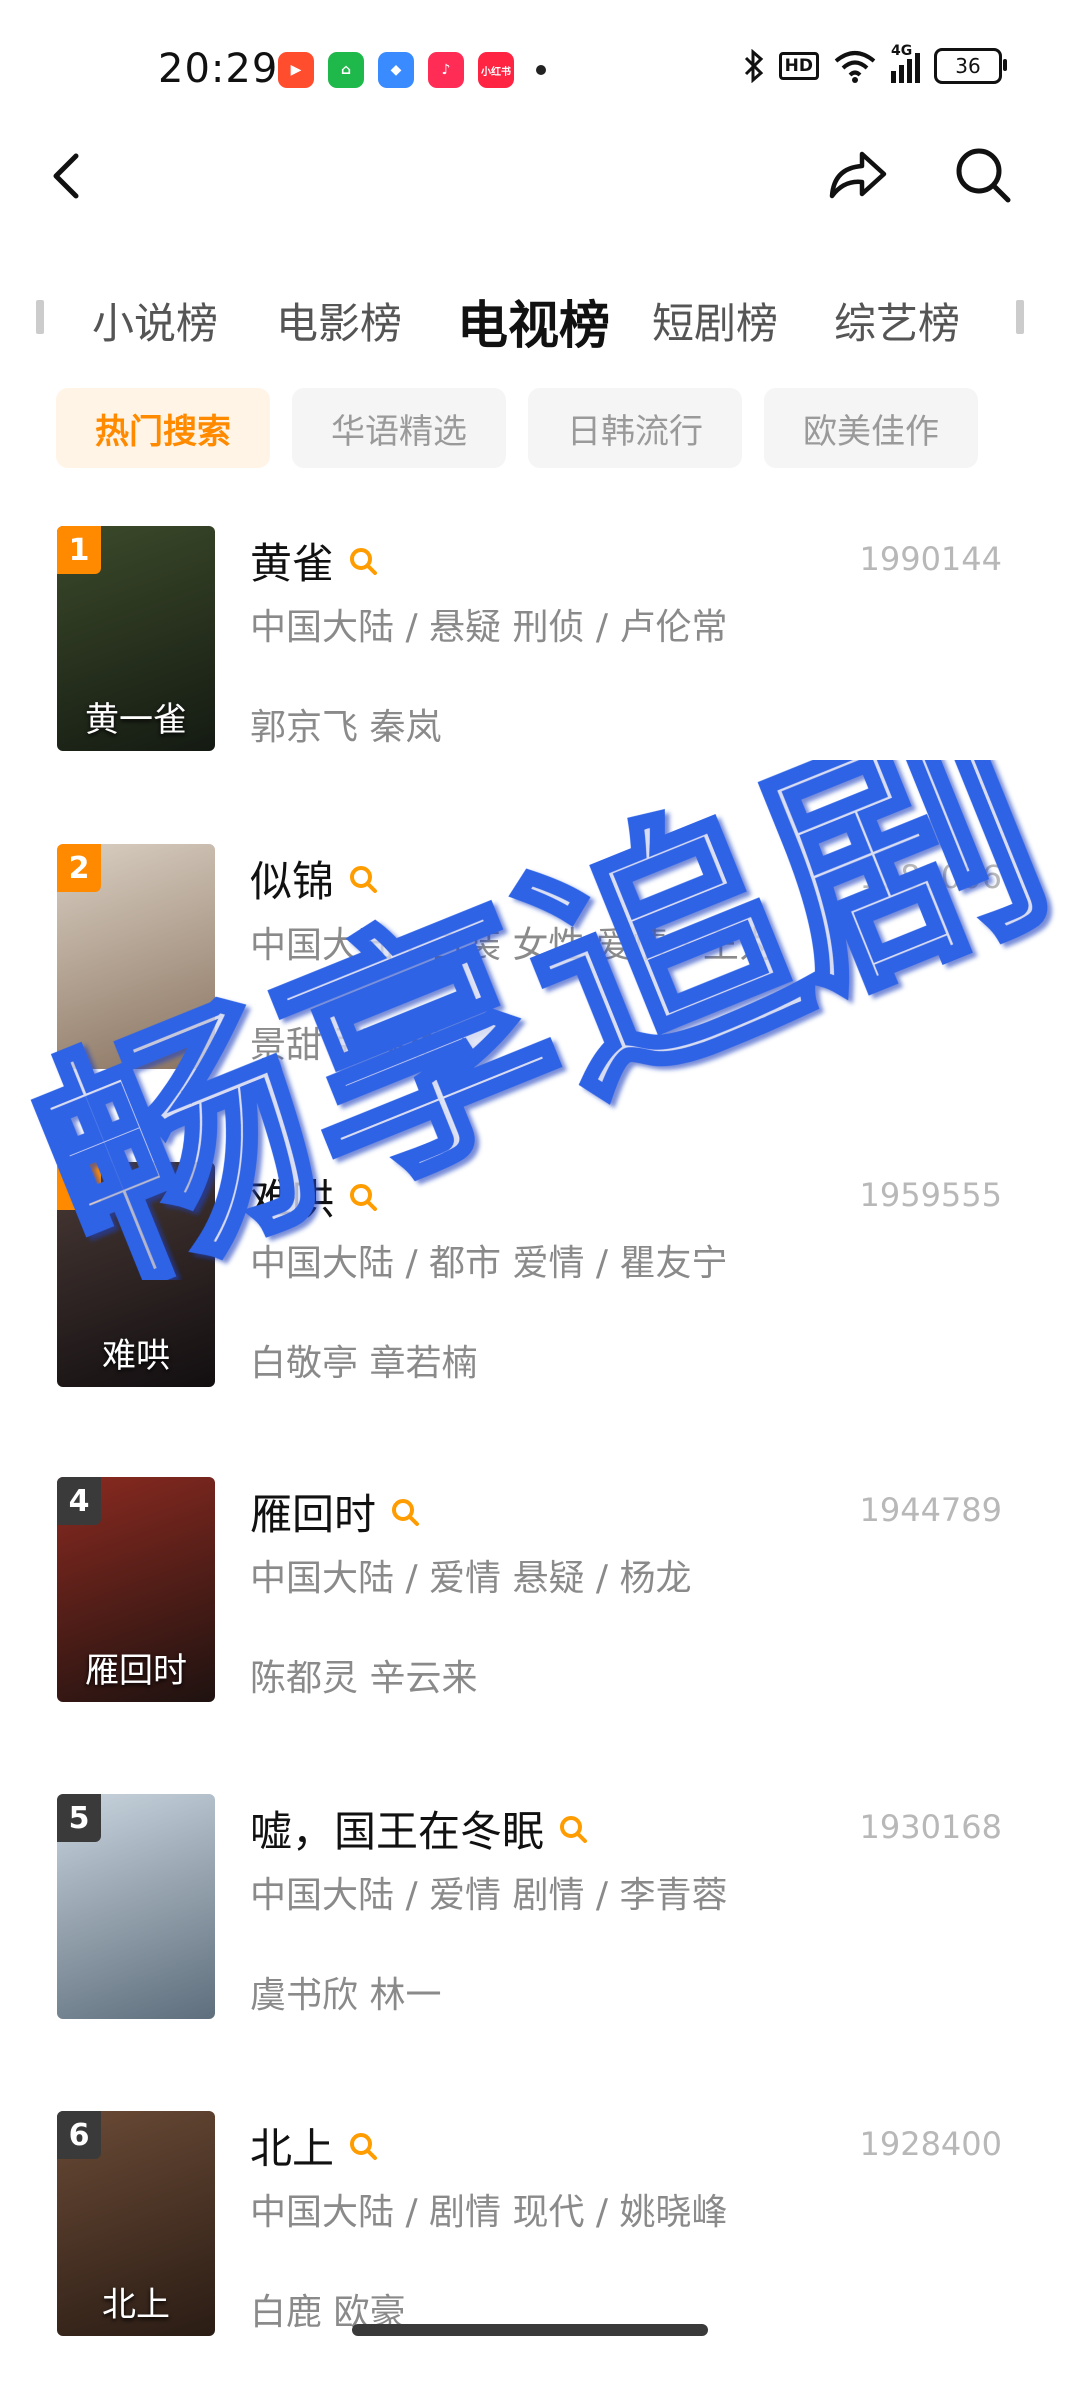 The width and height of the screenshot is (1080, 2400). Describe the element at coordinates (930, 1510) in the screenshot. I see `hot-score: 1944789` at that location.